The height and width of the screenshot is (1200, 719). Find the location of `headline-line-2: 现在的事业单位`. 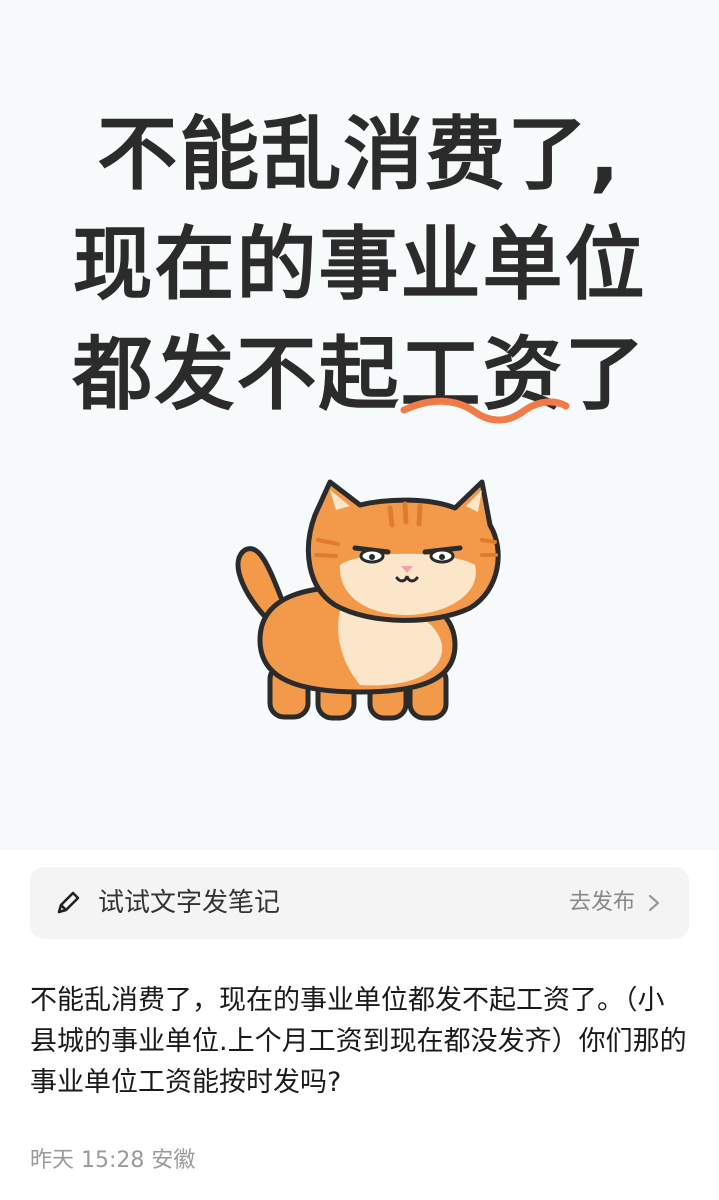

headline-line-2: 现在的事业单位 is located at coordinates (359, 264).